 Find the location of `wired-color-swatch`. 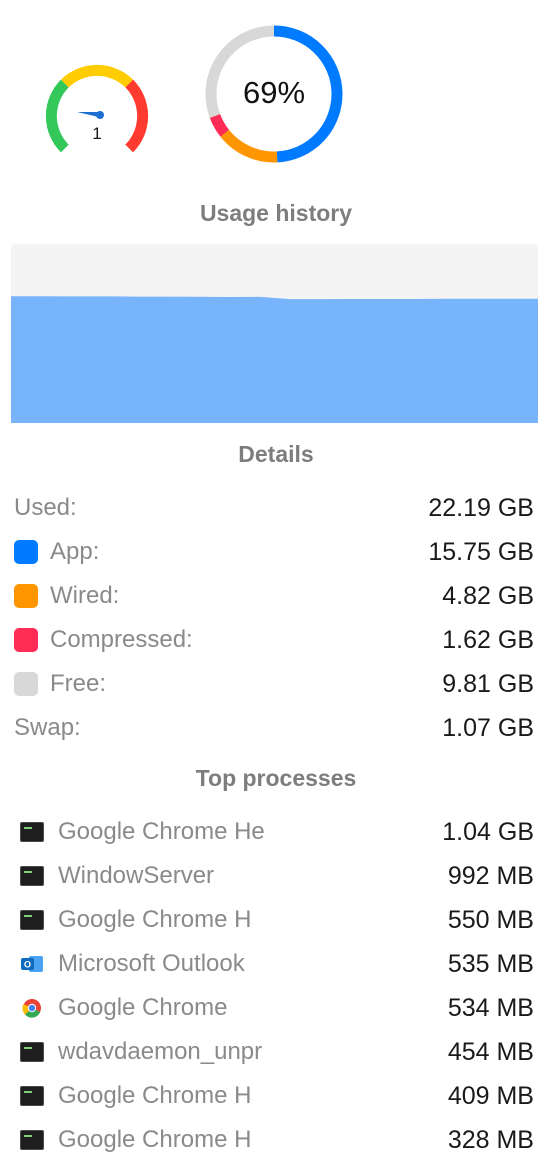

wired-color-swatch is located at coordinates (26, 596).